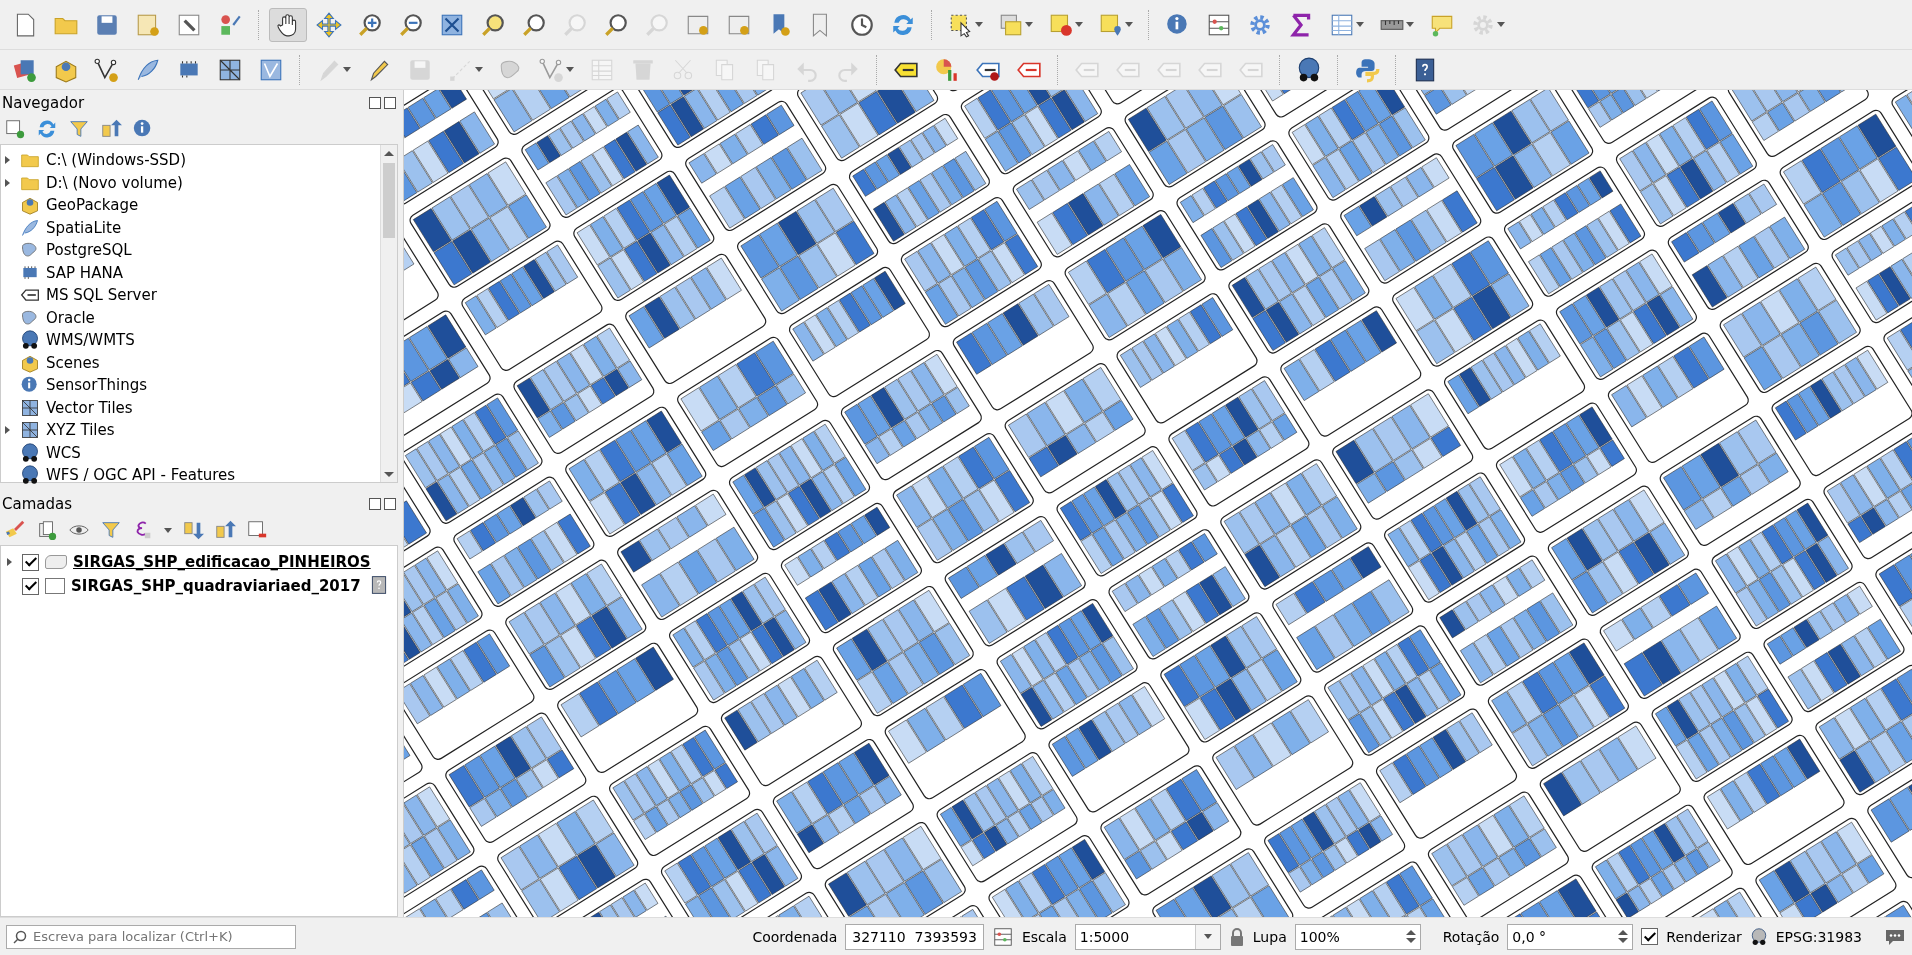 This screenshot has width=1912, height=955. What do you see at coordinates (193, 530) in the screenshot?
I see `expand-all-icon` at bounding box center [193, 530].